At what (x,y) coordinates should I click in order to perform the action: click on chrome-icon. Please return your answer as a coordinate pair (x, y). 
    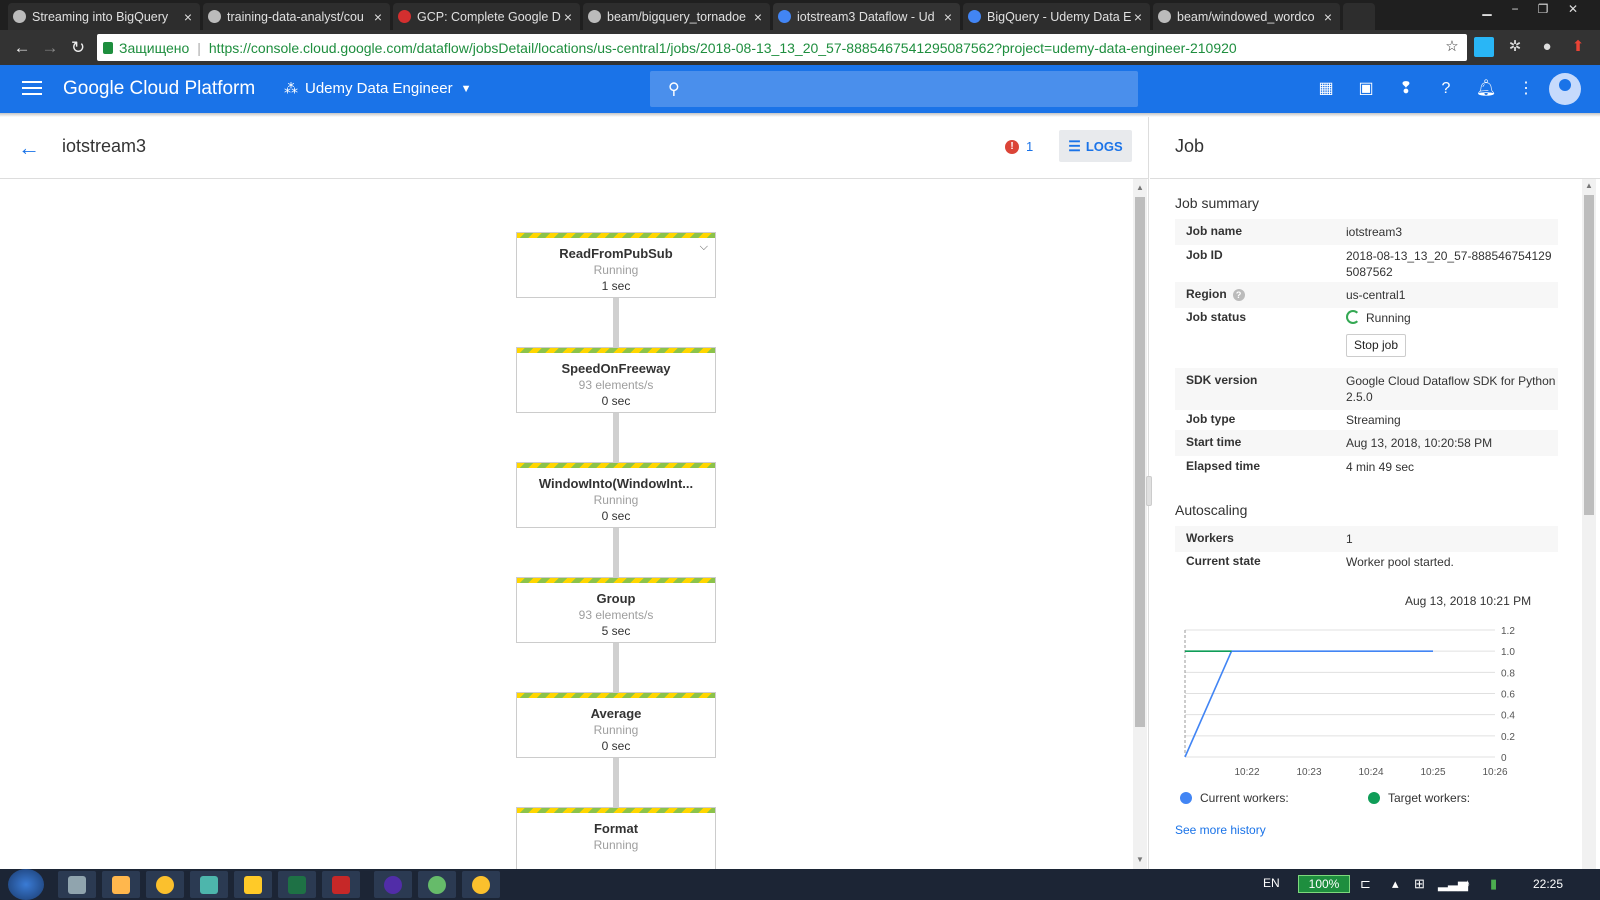
    Looking at the image, I should click on (165, 884).